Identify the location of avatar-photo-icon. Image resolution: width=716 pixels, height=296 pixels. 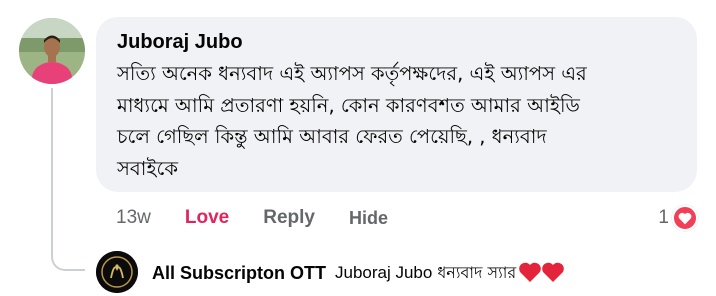
(52, 51).